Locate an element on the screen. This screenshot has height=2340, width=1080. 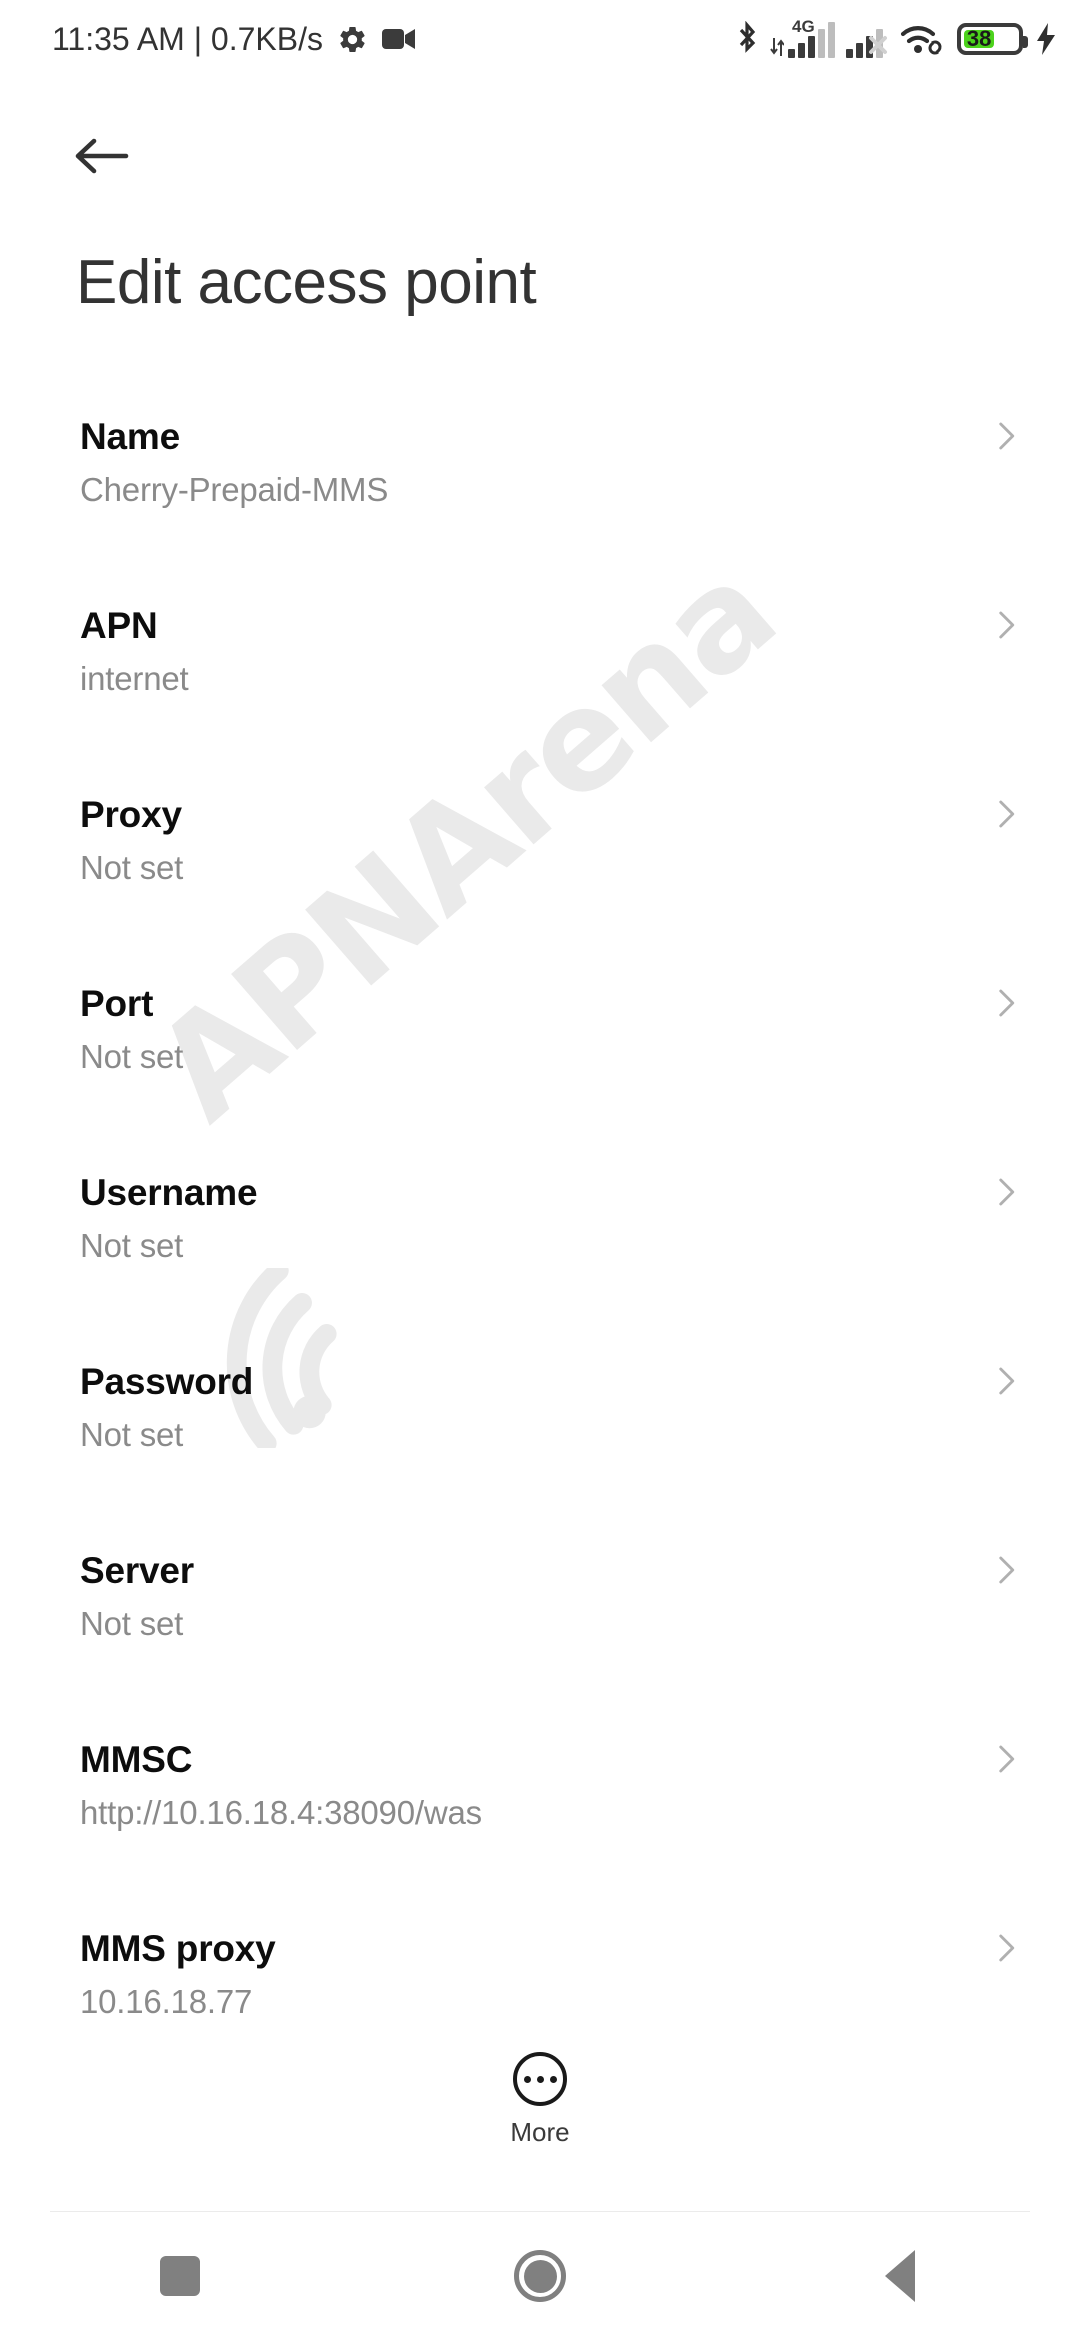
table-row: Username Not set is located at coordinates (540, 1248).